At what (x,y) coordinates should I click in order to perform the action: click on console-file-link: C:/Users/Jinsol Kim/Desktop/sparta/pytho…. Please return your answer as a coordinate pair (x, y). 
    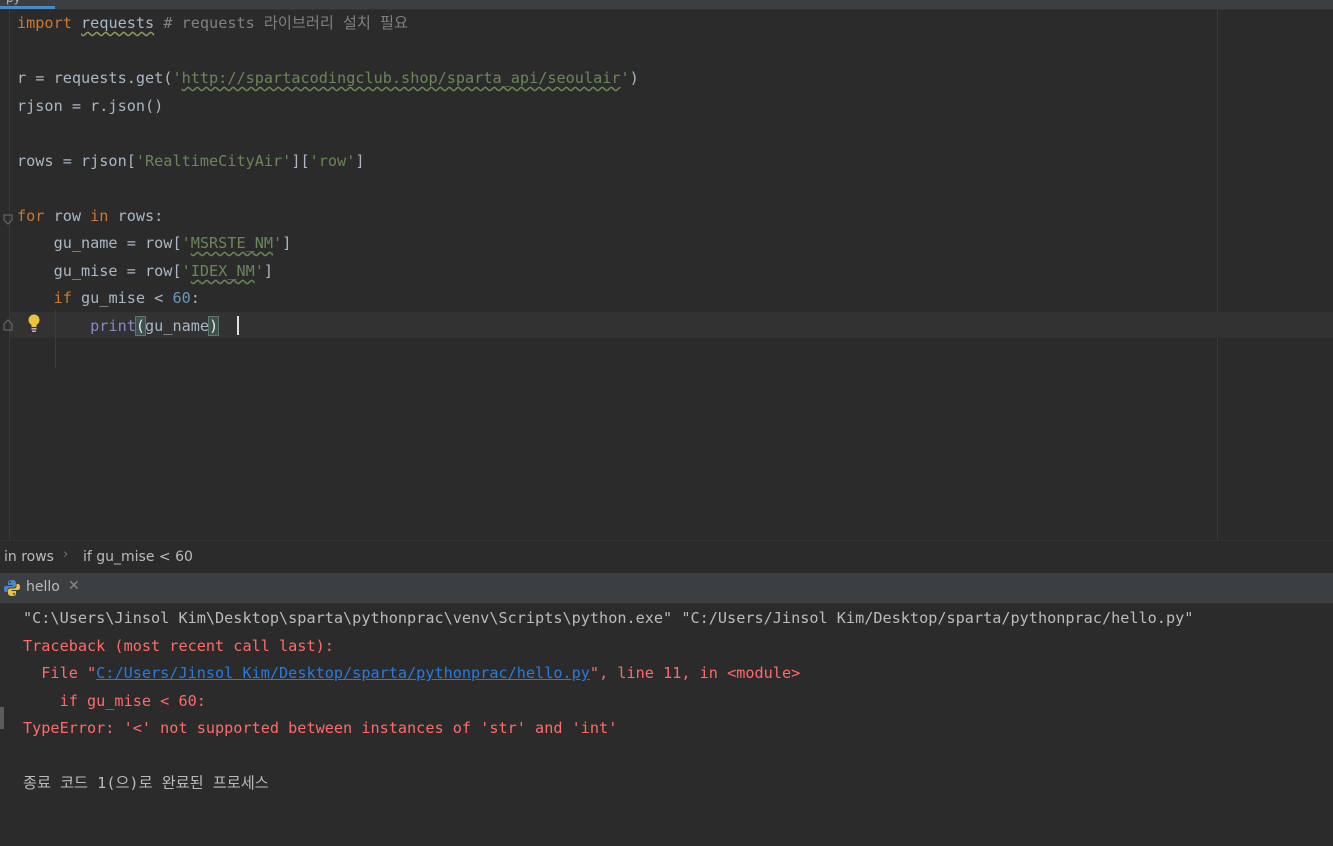
    Looking at the image, I should click on (343, 673).